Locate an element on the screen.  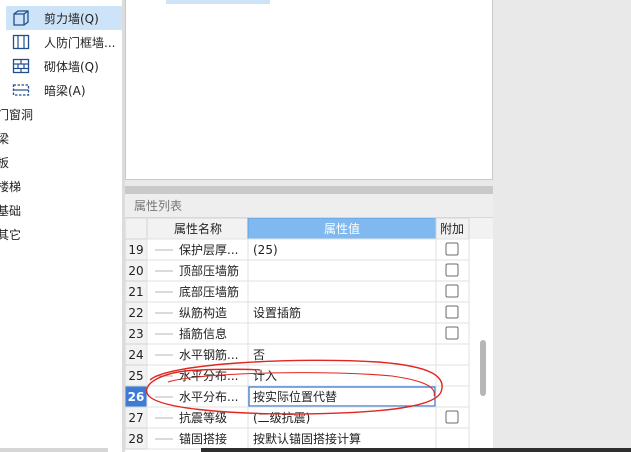
tree-item-slab: 板 is located at coordinates (4, 162).